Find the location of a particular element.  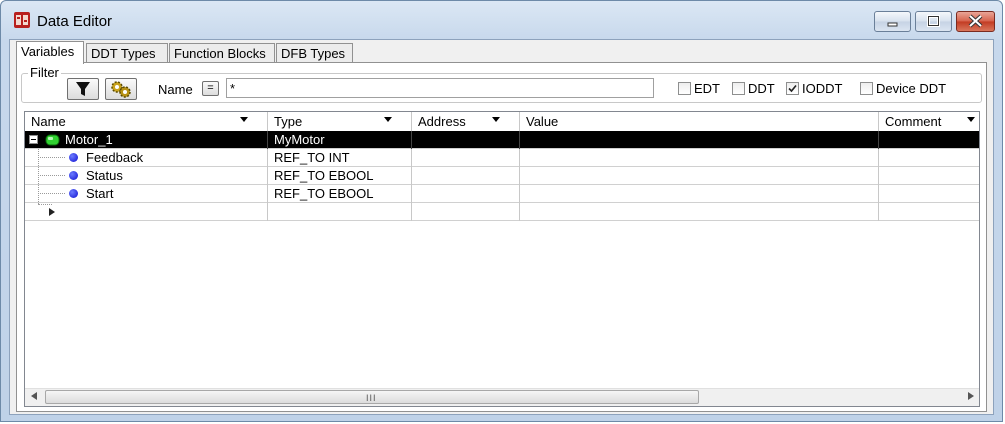

variable-name: Status is located at coordinates (104, 175).